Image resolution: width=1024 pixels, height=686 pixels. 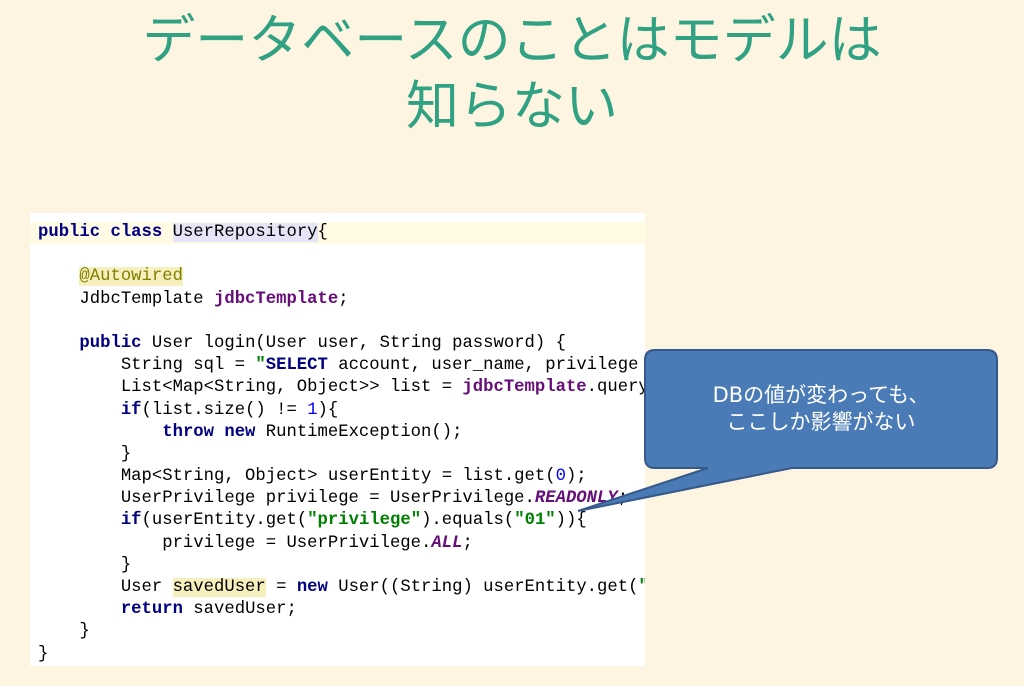 I want to click on code-token: UserRepository, so click(x=245, y=232).